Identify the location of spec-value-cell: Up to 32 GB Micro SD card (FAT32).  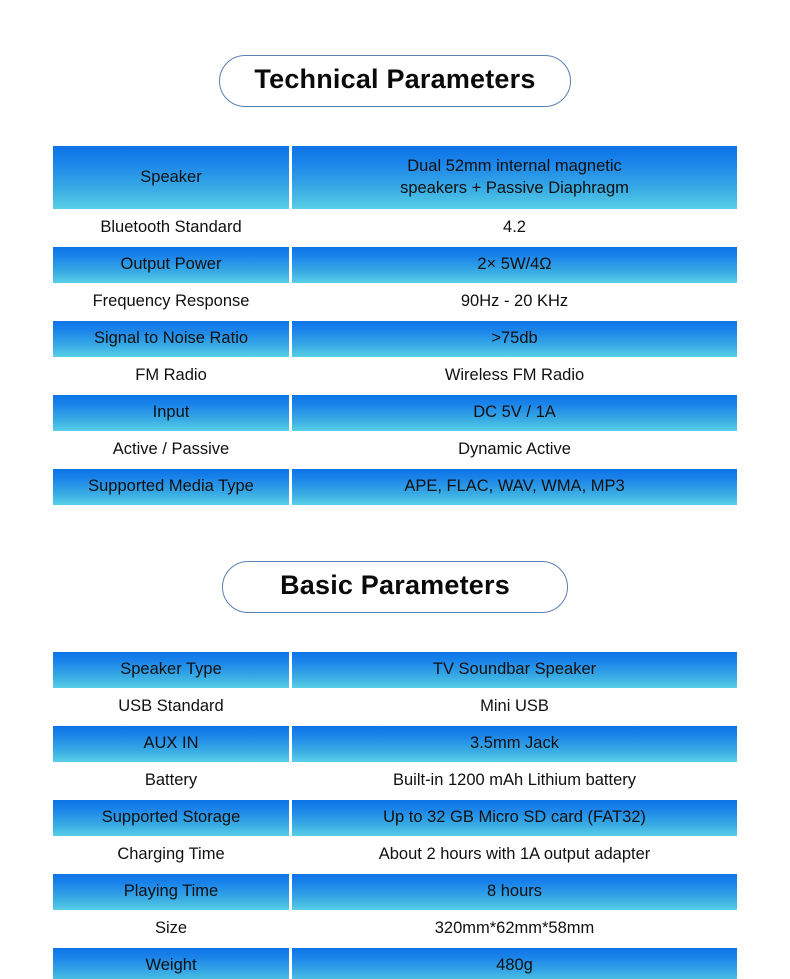
(514, 818).